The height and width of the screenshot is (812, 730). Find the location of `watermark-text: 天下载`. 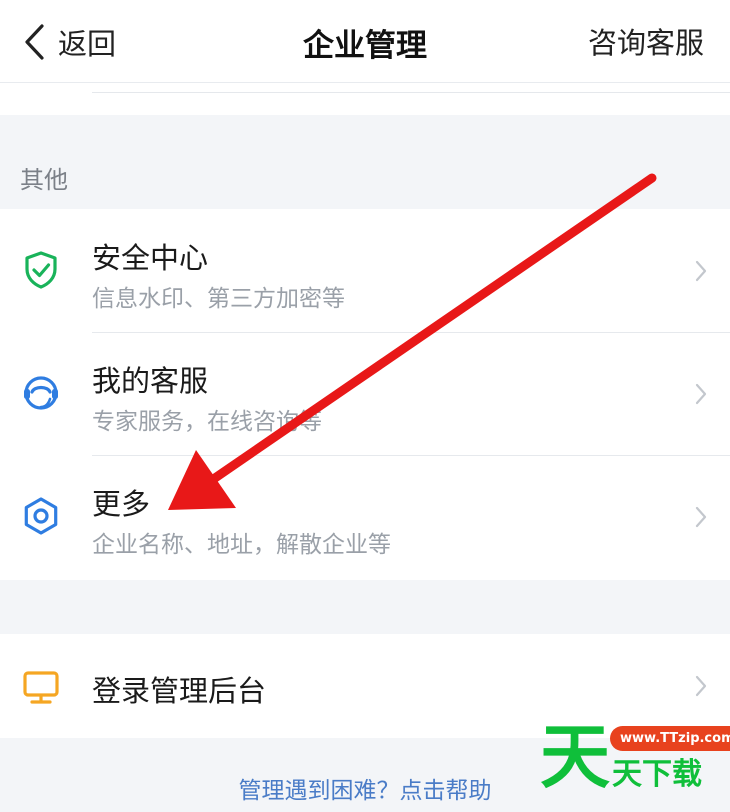

watermark-text: 天下载 is located at coordinates (657, 774).